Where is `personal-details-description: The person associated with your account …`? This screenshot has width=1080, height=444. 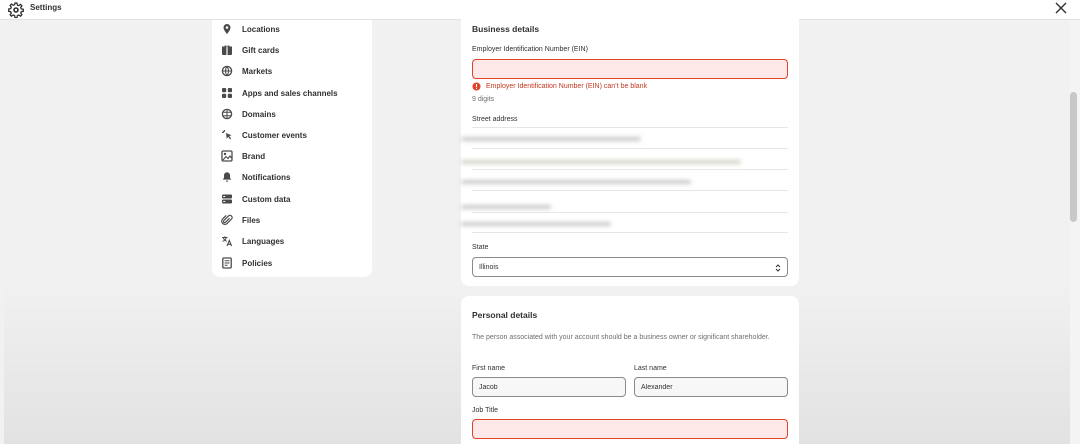 personal-details-description: The person associated with your account … is located at coordinates (621, 337).